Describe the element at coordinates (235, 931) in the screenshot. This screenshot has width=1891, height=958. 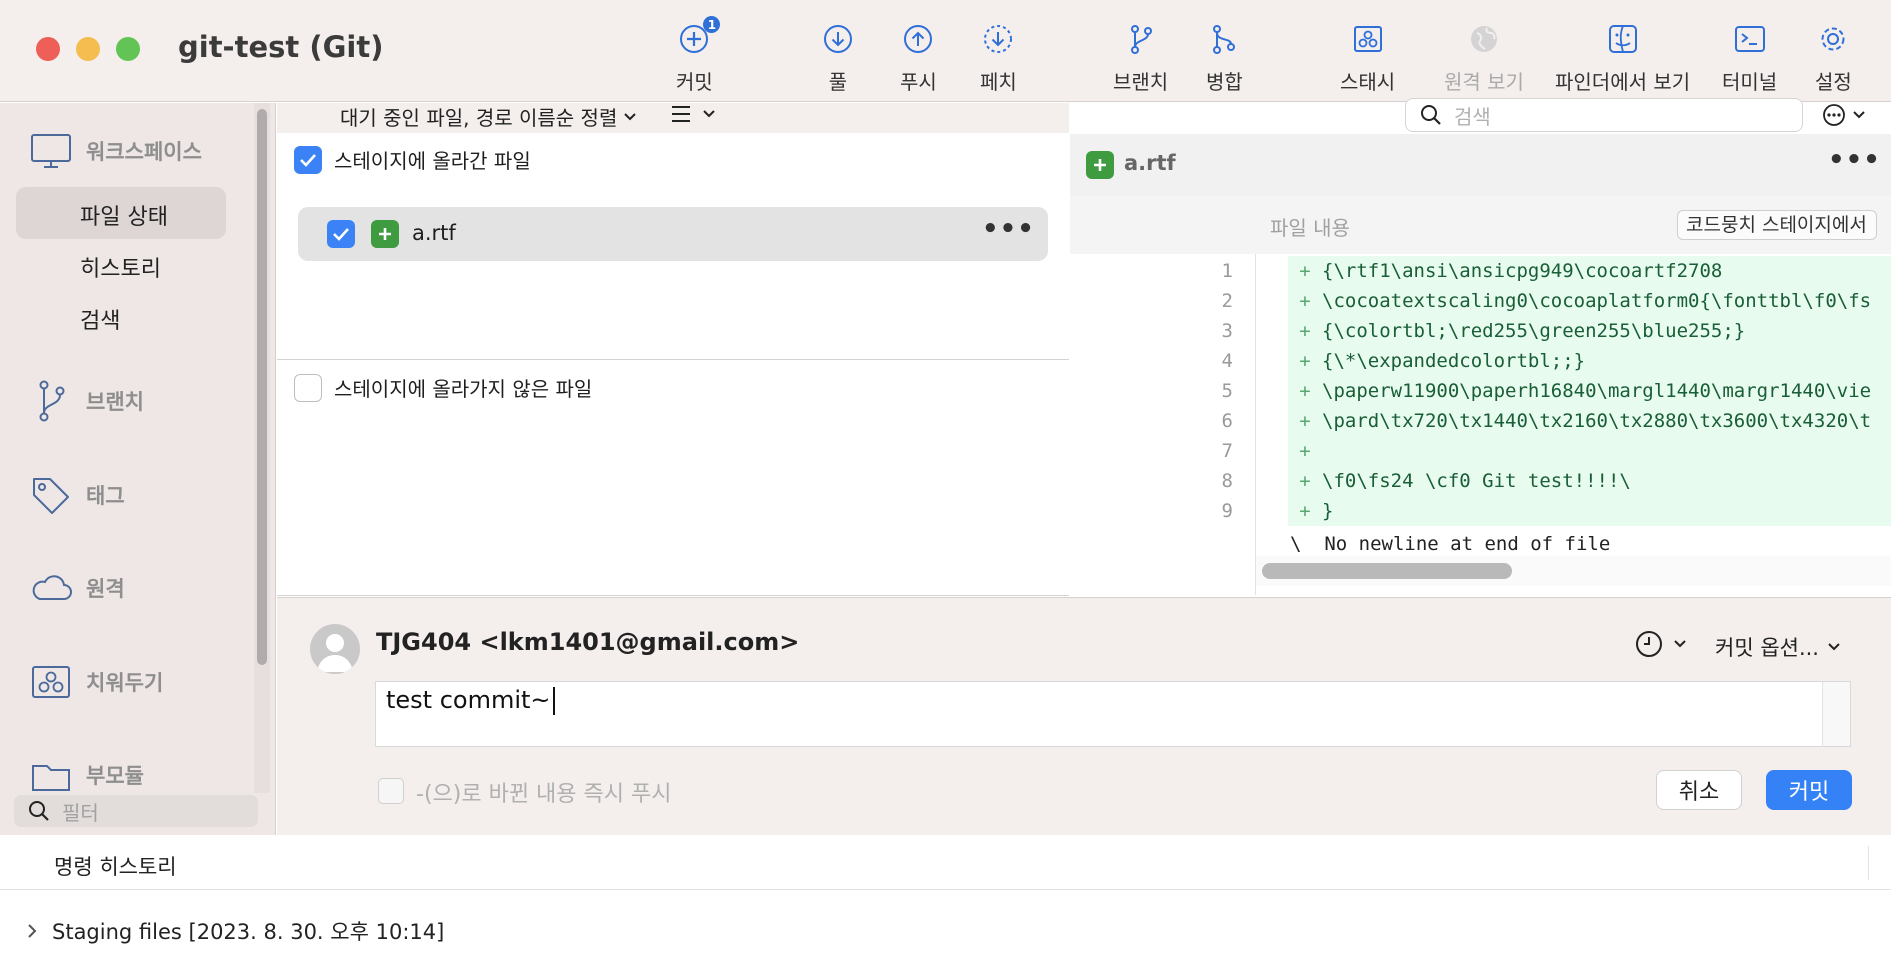
I see `command-history-entry: Staging files [2023. 8. 30. 오후 10:14]` at that location.